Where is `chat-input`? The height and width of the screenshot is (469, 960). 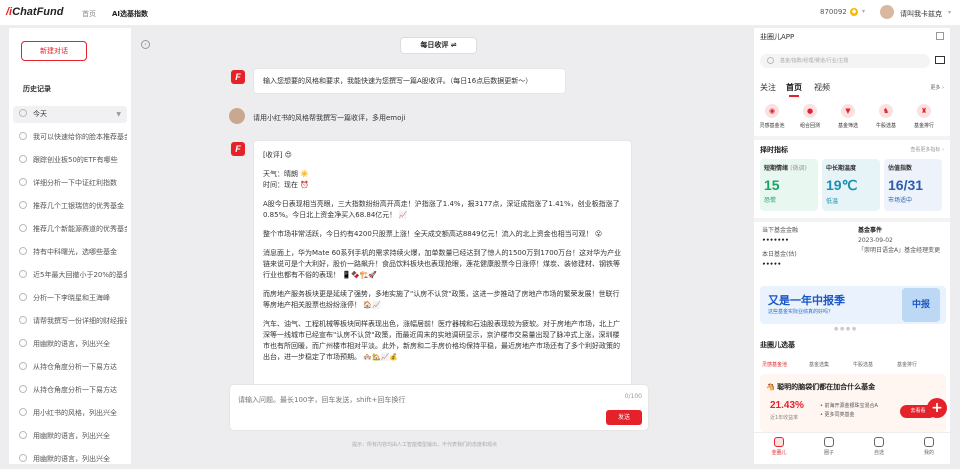 chat-input is located at coordinates (403, 400).